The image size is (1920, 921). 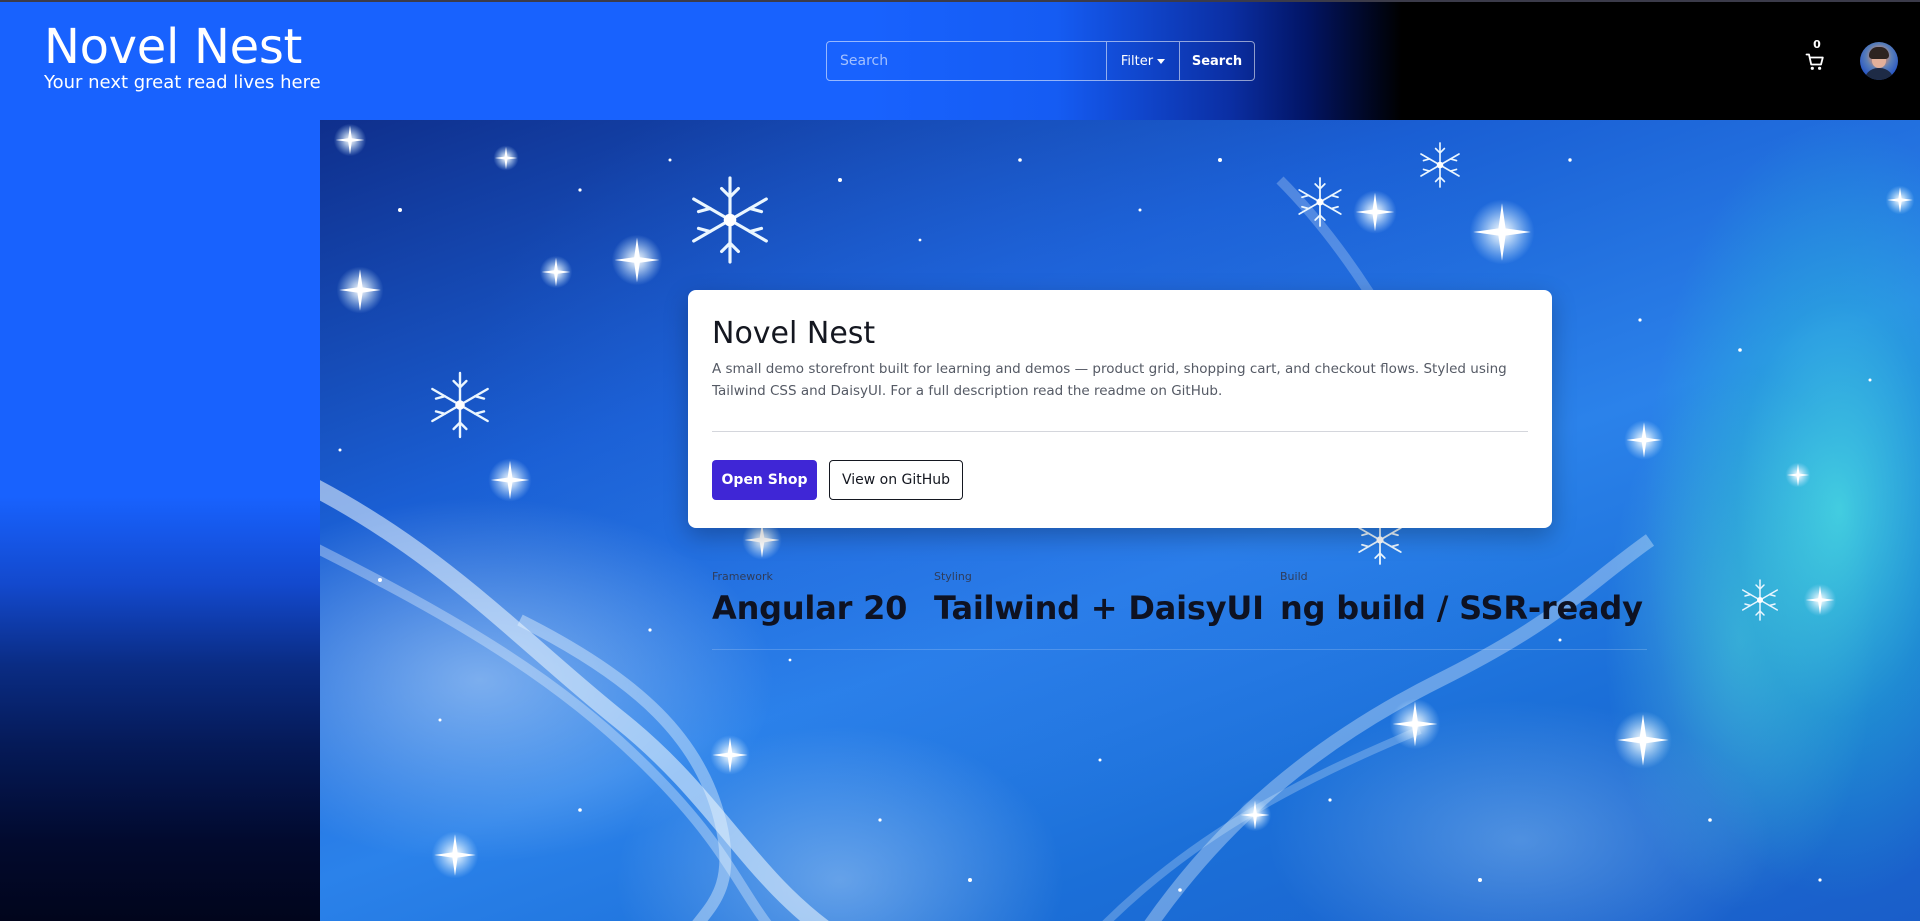 What do you see at coordinates (1099, 608) in the screenshot?
I see `stat-value: Tailwind + DaisyUI` at bounding box center [1099, 608].